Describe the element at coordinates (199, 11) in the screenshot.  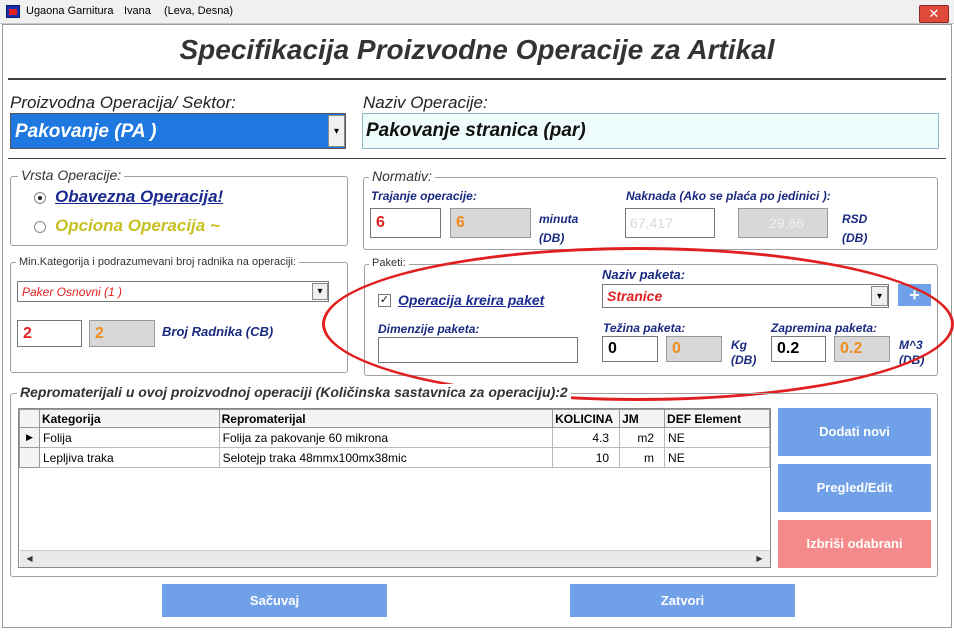
I see `window-title-variant: (Leva, Desna)` at that location.